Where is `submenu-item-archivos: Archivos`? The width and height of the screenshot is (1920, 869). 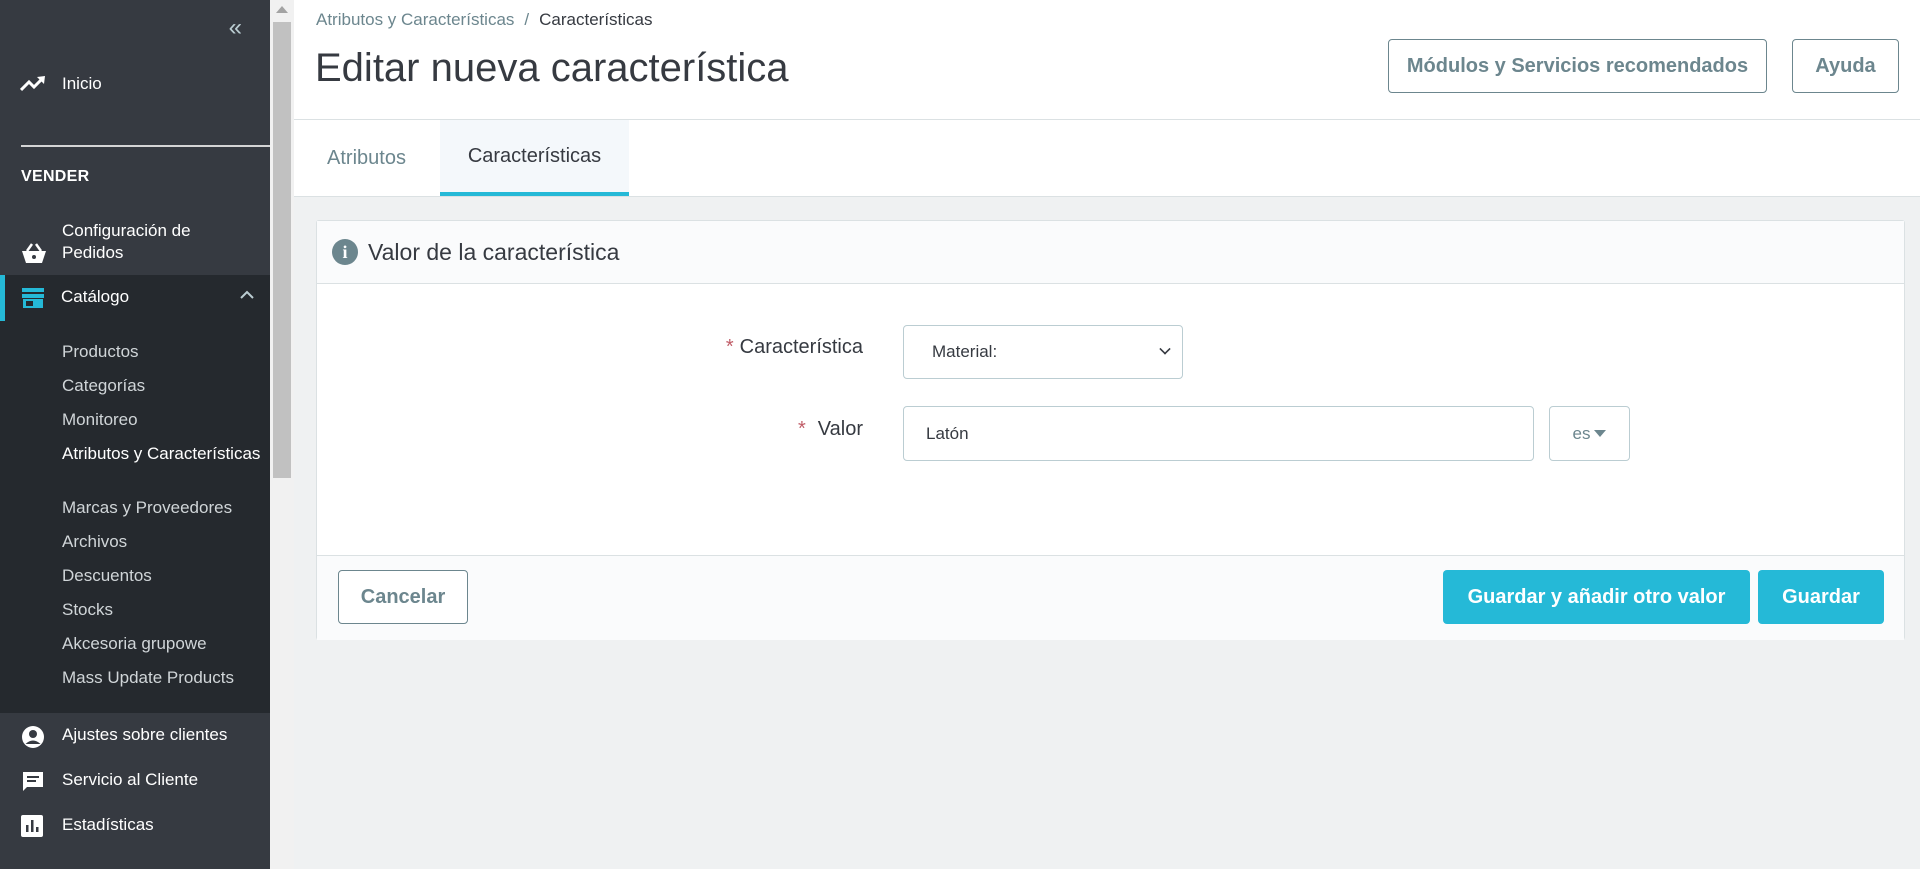 submenu-item-archivos: Archivos is located at coordinates (162, 541).